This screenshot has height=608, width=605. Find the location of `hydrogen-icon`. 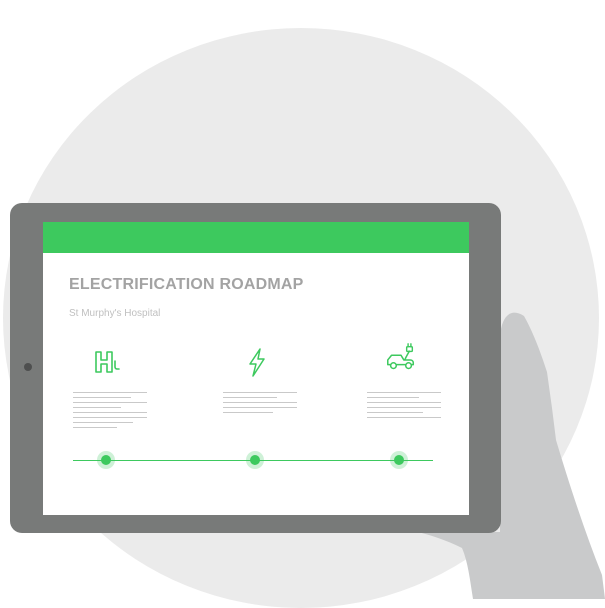

hydrogen-icon is located at coordinates (107, 362).